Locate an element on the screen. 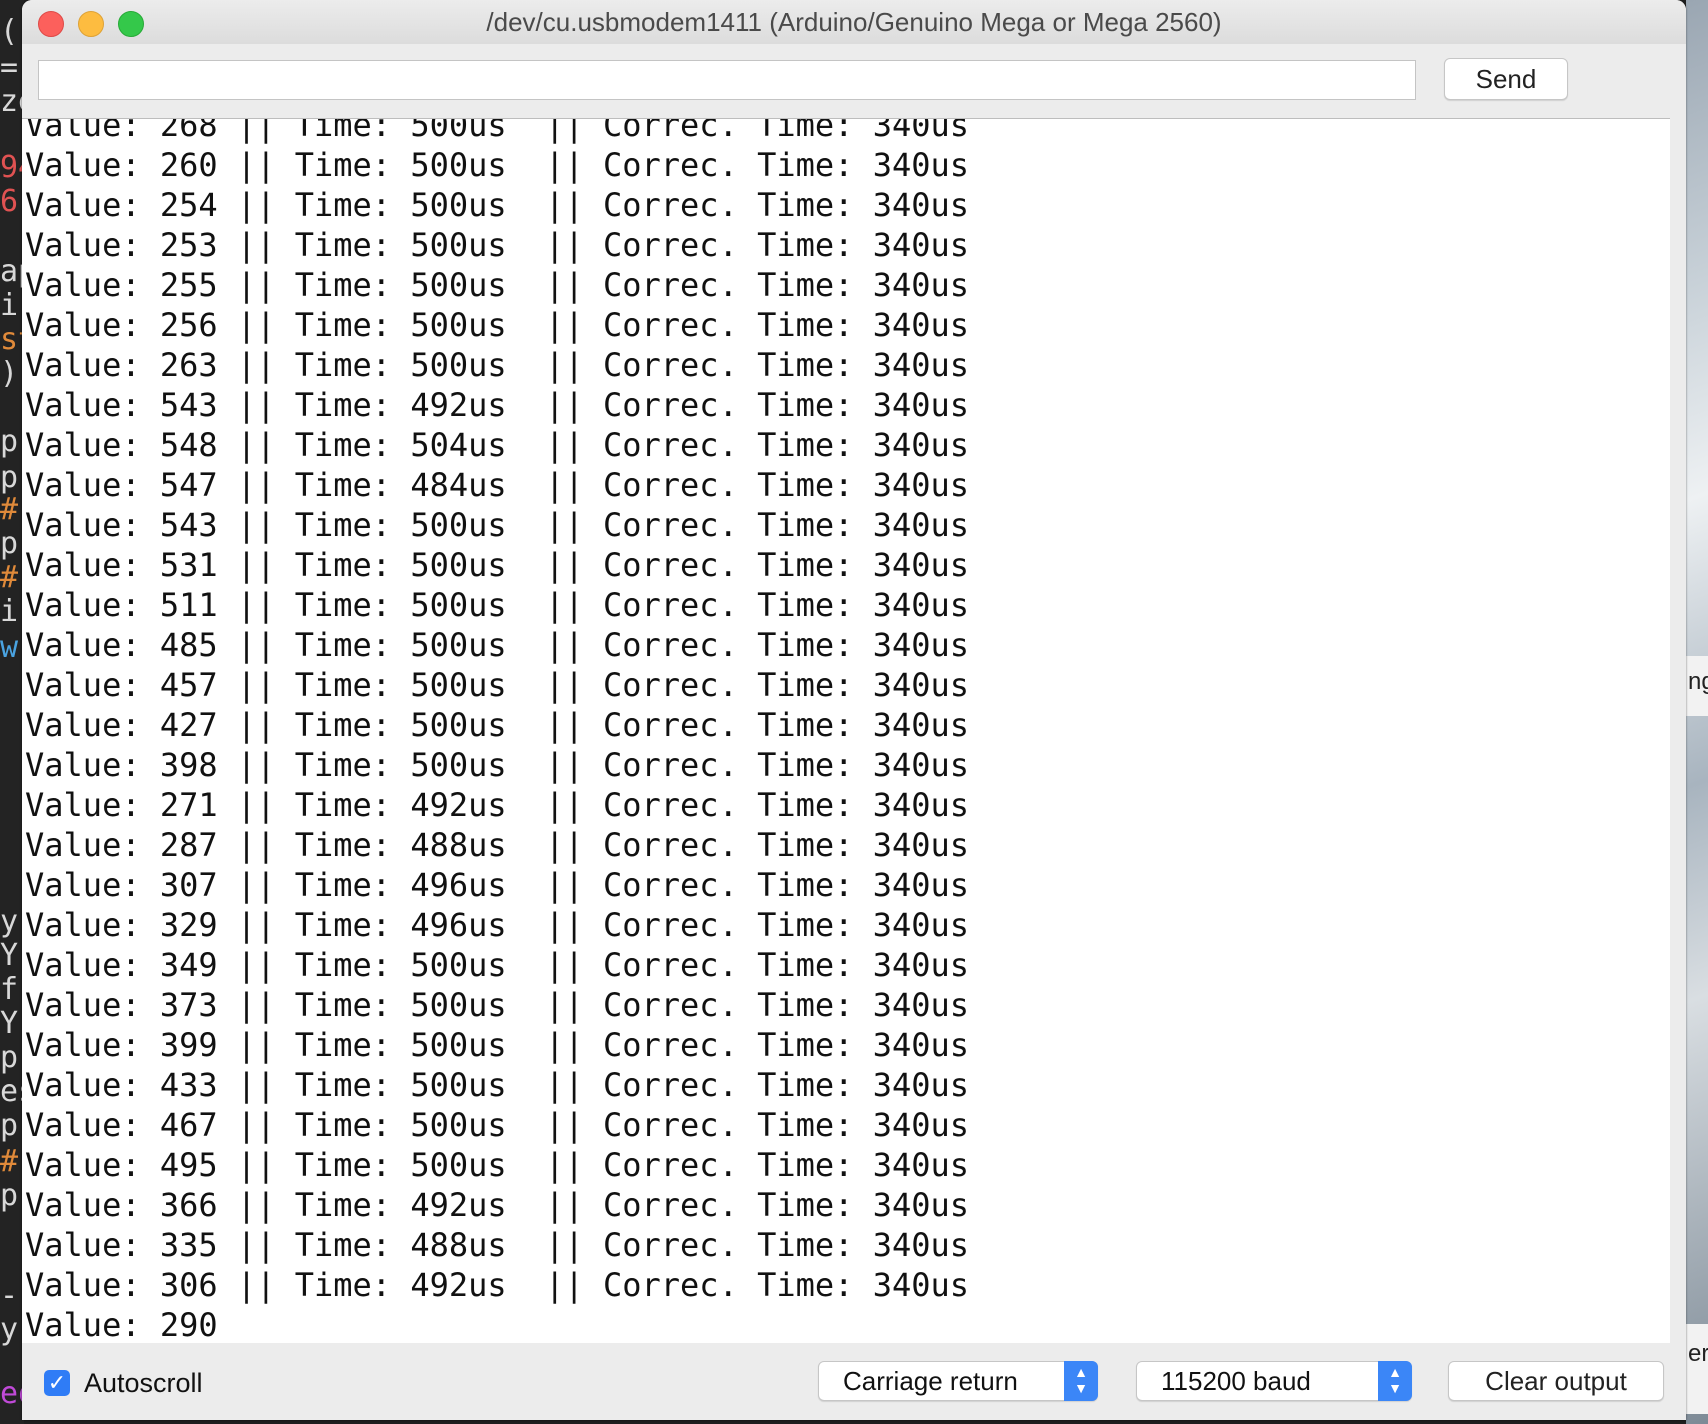 The height and width of the screenshot is (1424, 1708). bg-glyph: ): is located at coordinates (12, 373).